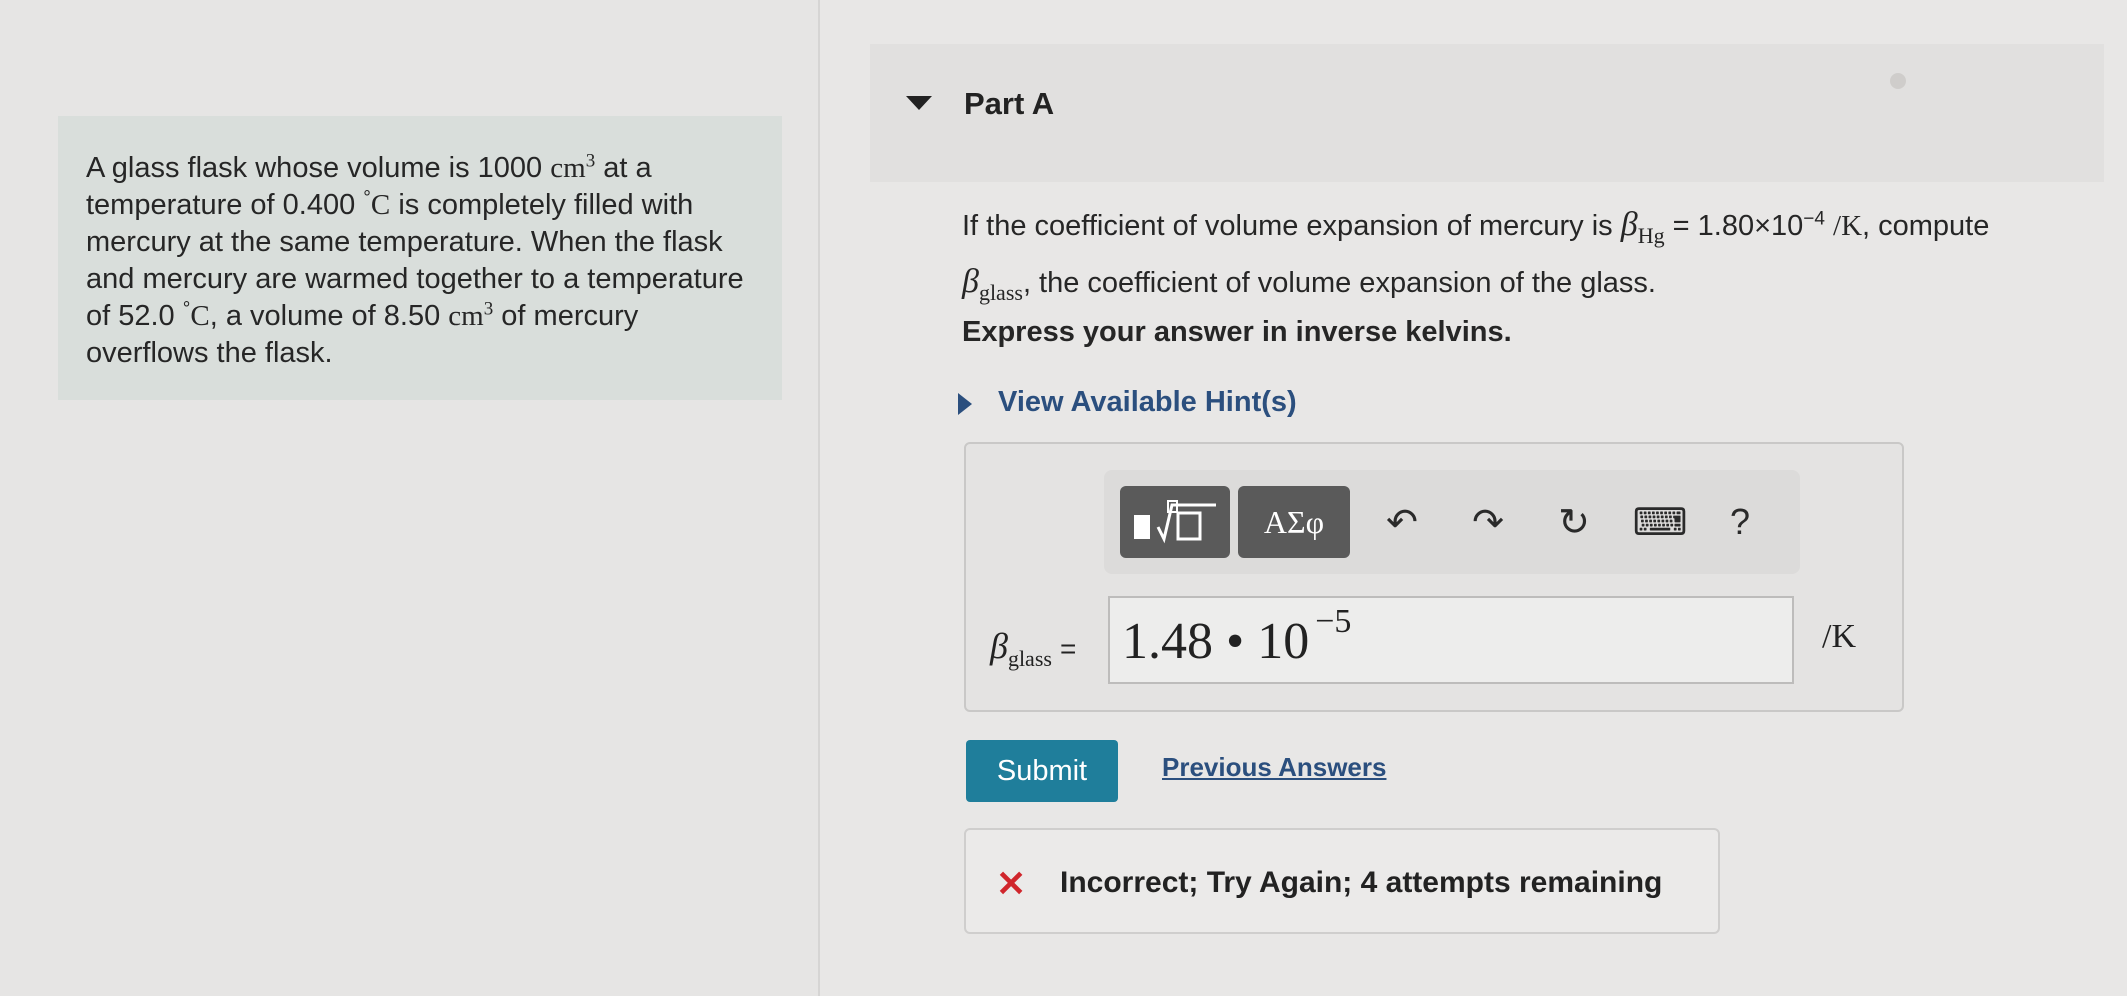  Describe the element at coordinates (992, 283) in the screenshot. I see `beta-glass: βglass` at that location.